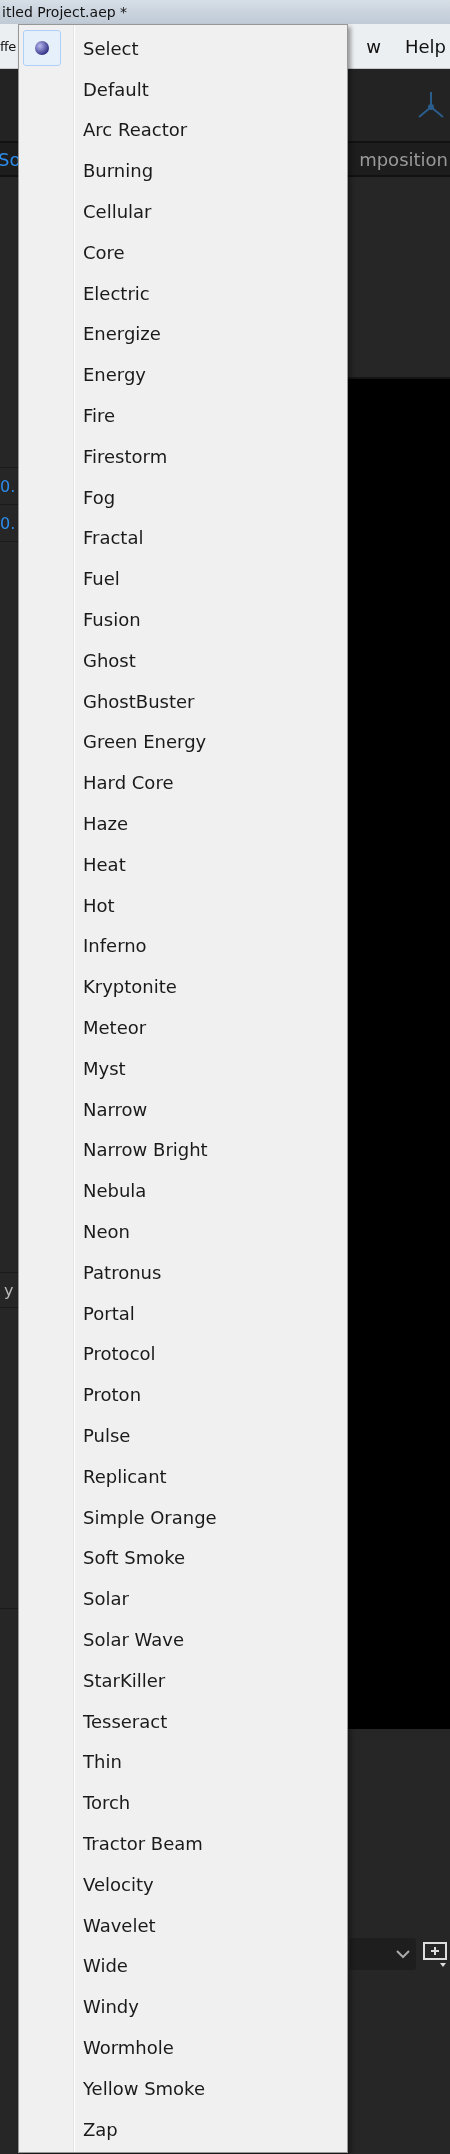  I want to click on menu-item: Narrow Bright, so click(183, 1150).